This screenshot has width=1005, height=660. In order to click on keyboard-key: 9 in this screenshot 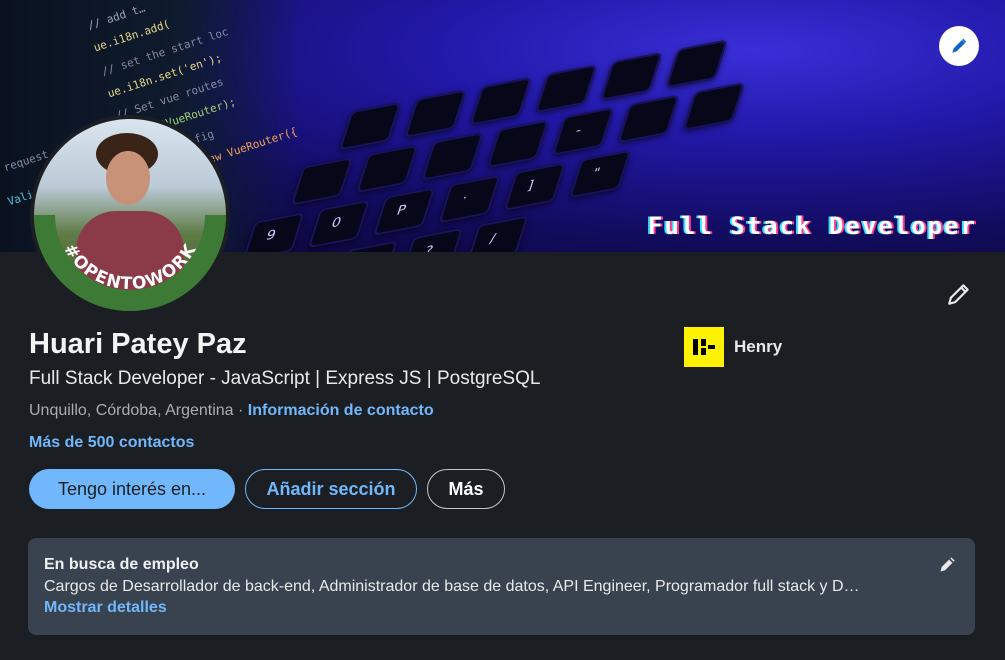, I will do `click(273, 232)`.